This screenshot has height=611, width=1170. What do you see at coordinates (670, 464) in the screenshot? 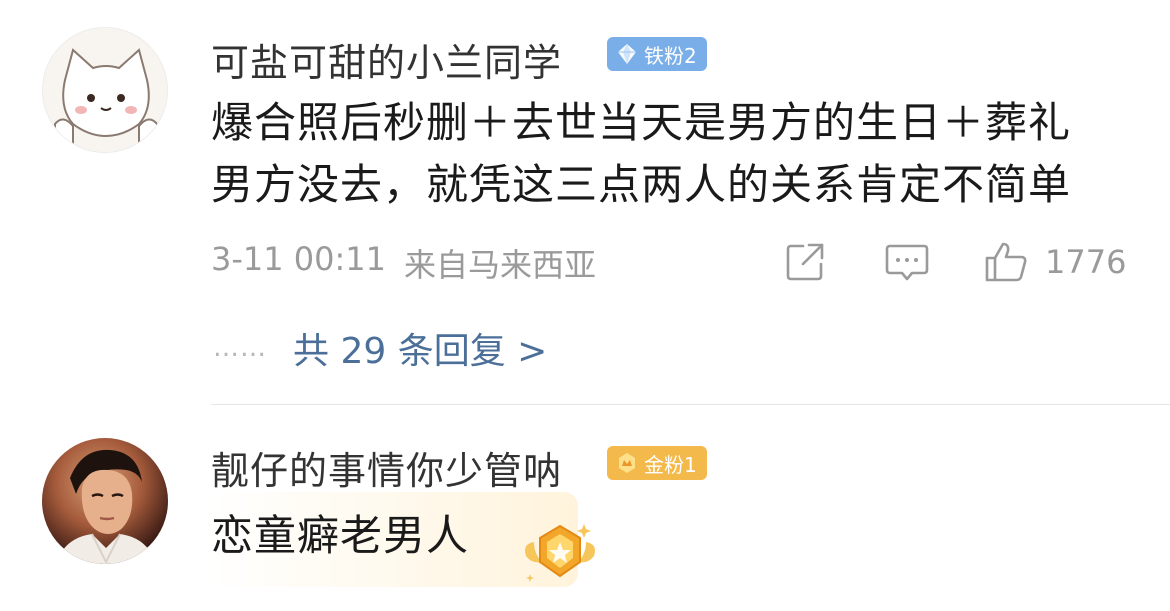
I see `badge-label: 金粉1` at bounding box center [670, 464].